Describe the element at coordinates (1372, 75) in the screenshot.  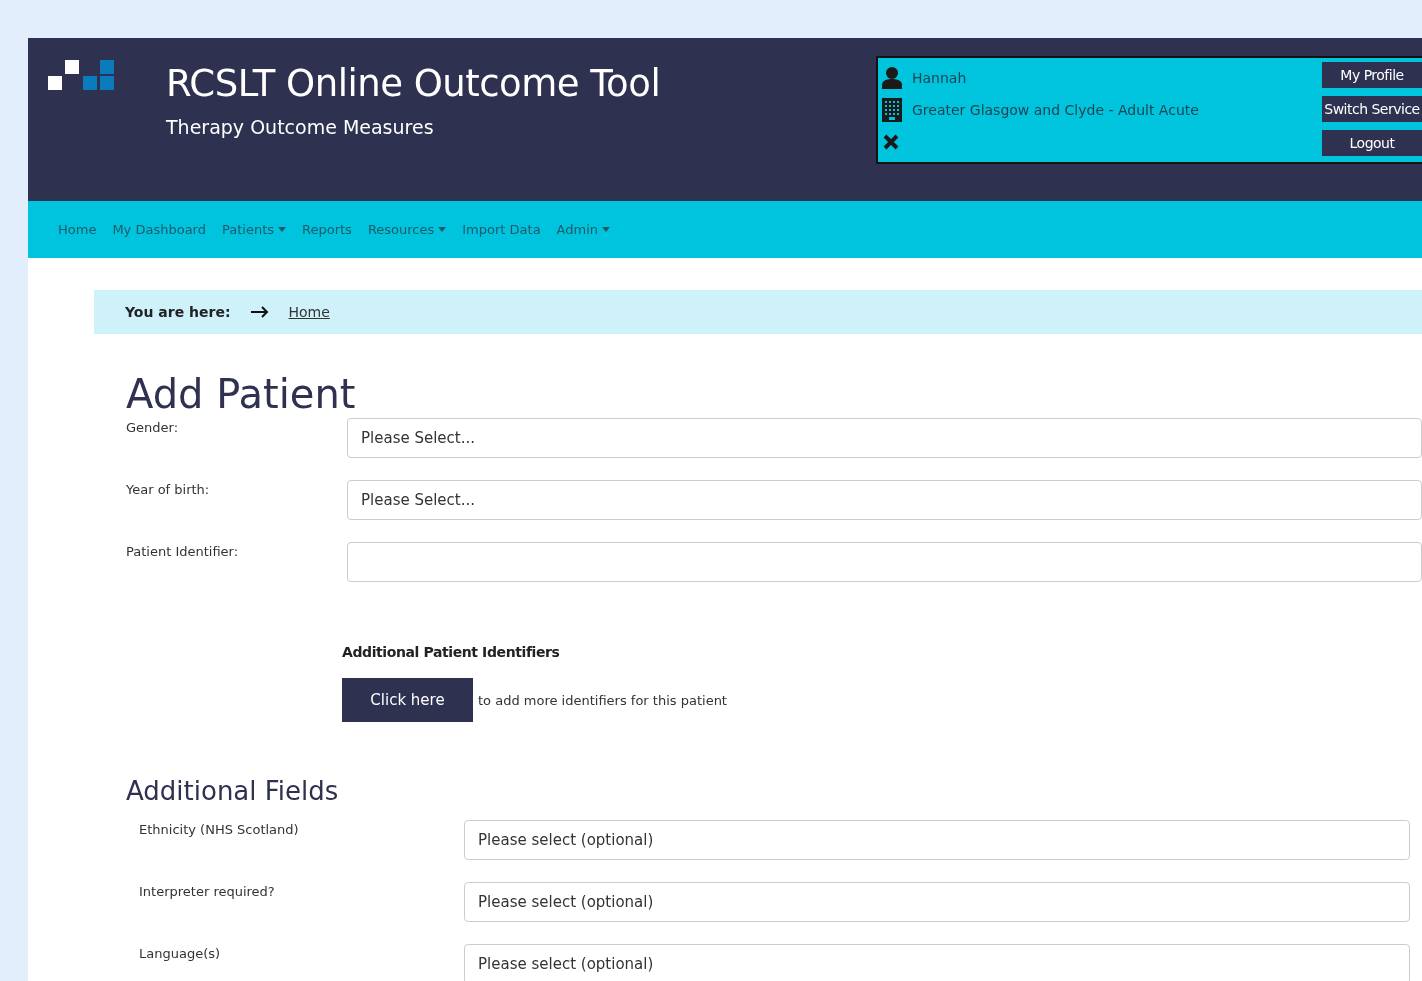
I see `panel-button: My Profile` at that location.